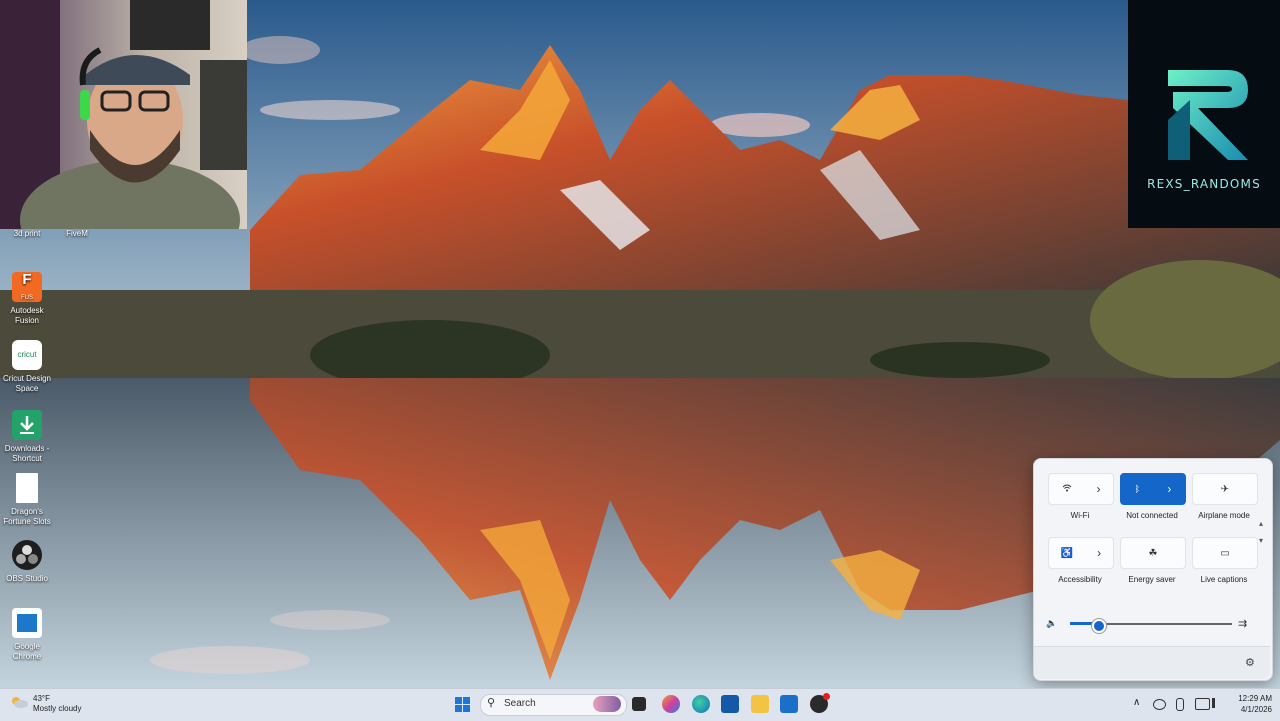  What do you see at coordinates (27, 233) in the screenshot?
I see `desktop-icon-label: 3d print` at bounding box center [27, 233].